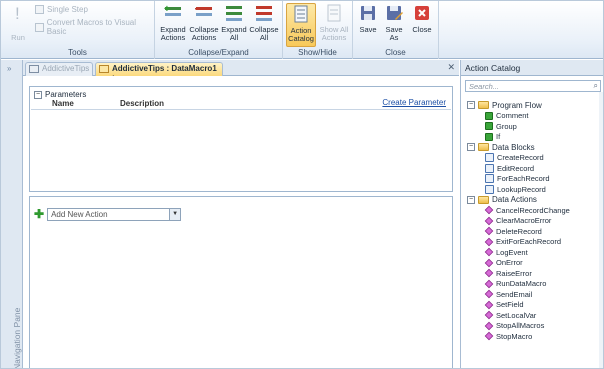 The width and height of the screenshot is (604, 369). I want to click on add-new-action-combobox: Add New Action ▼, so click(114, 214).